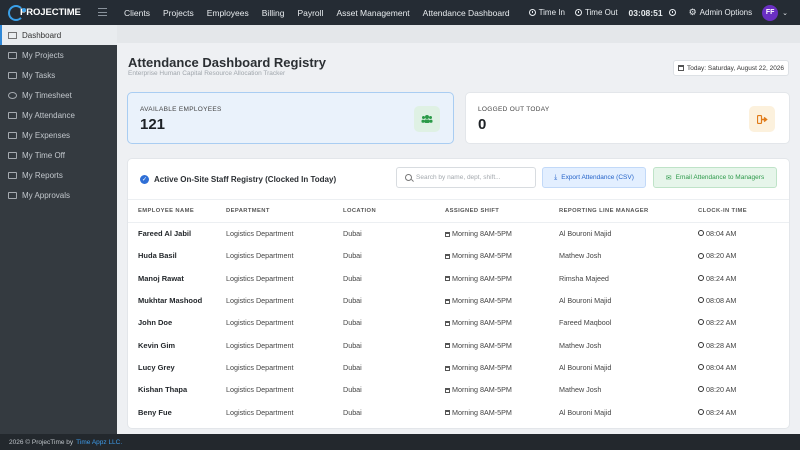  Describe the element at coordinates (721, 390) in the screenshot. I see `clock-in-text: 08:20 AM` at that location.